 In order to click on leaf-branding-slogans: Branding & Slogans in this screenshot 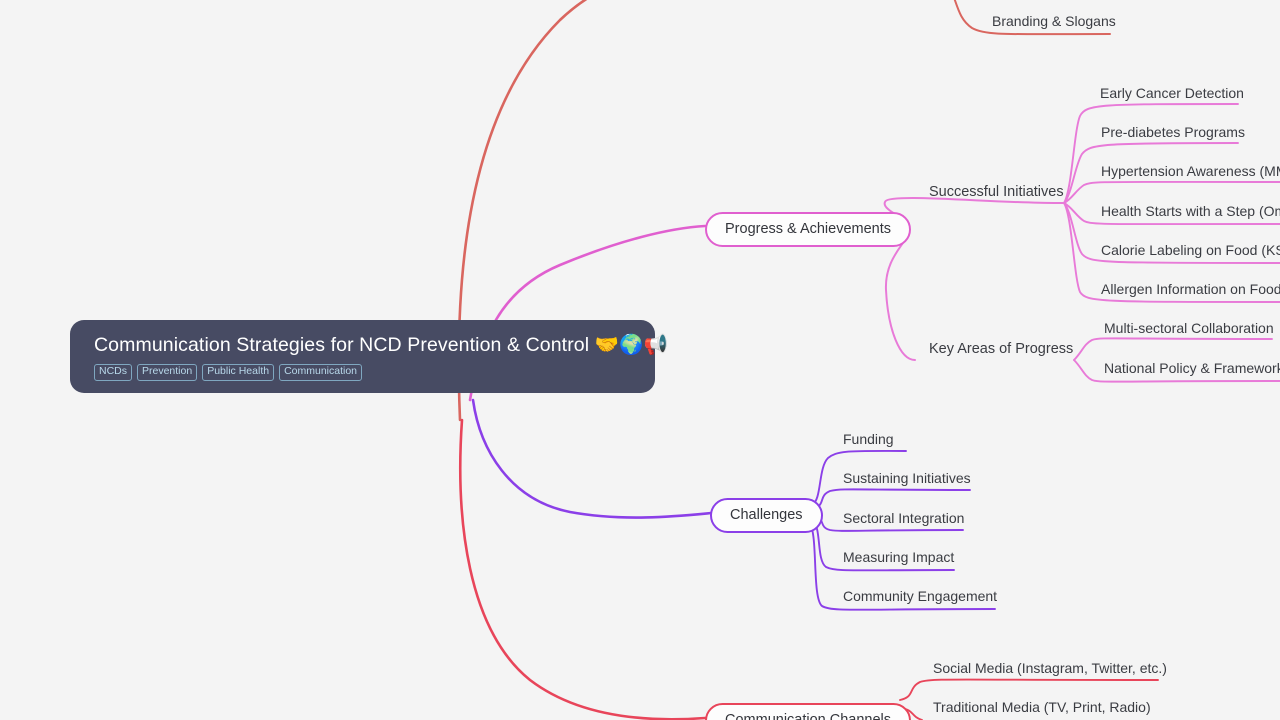, I will do `click(1054, 21)`.